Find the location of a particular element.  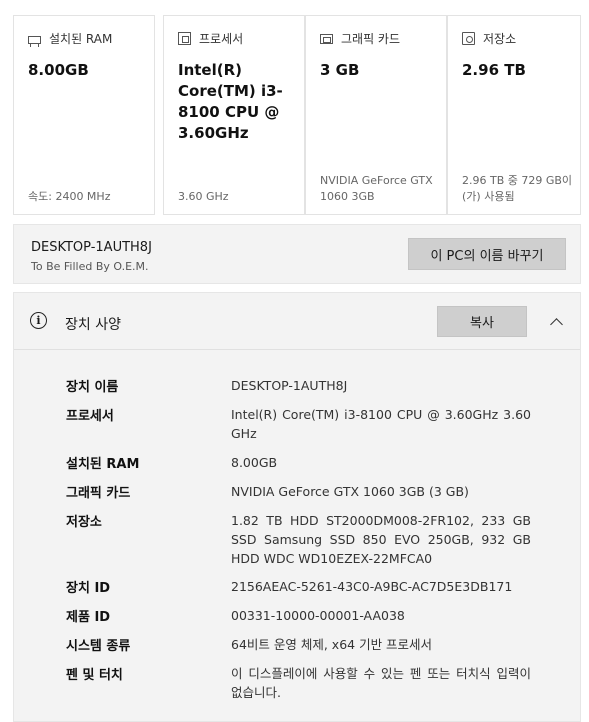

ram-card-value: 8.00GB is located at coordinates (58, 70).